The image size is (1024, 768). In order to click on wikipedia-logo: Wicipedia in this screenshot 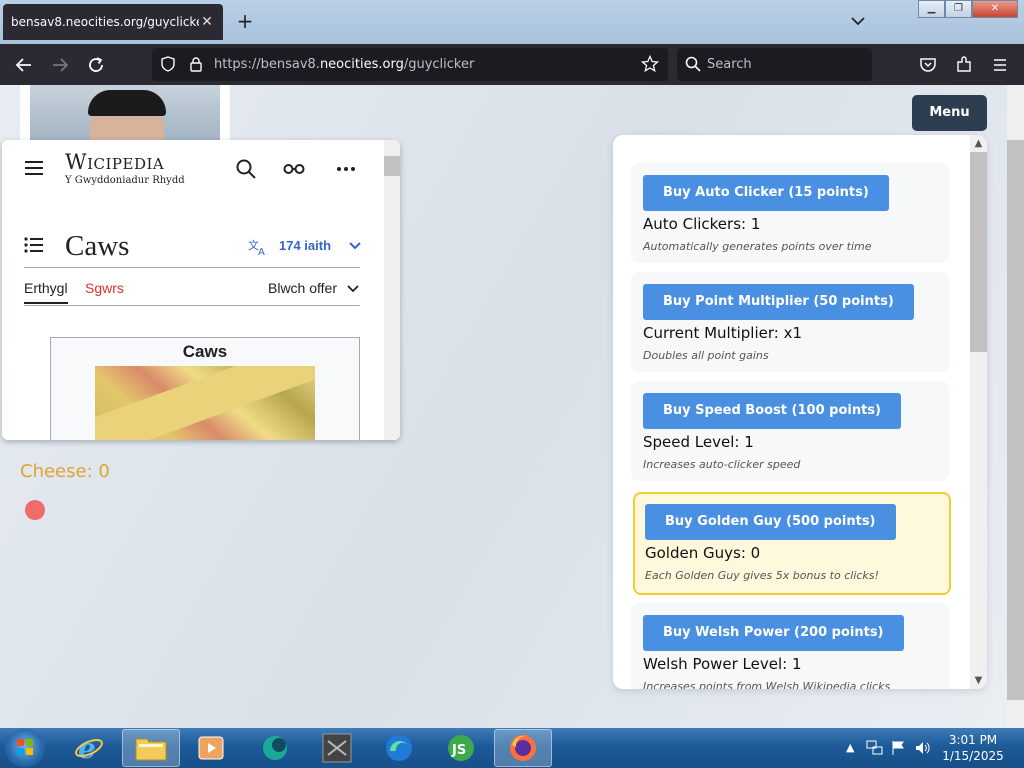, I will do `click(114, 162)`.